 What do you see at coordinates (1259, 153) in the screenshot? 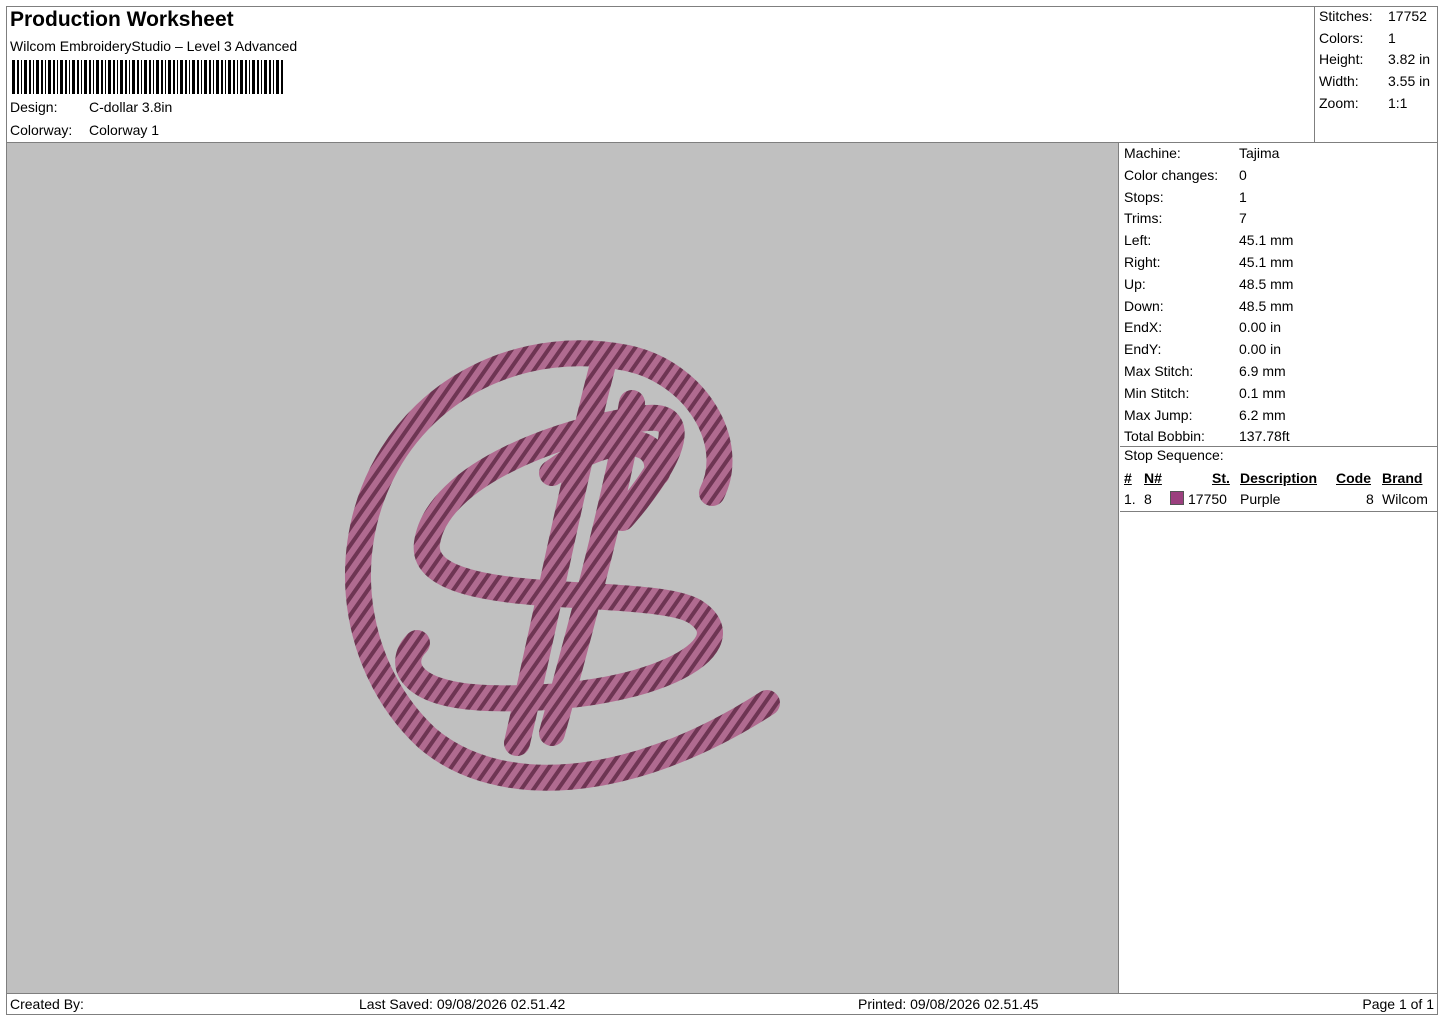
I see `detail-value: Tajima` at bounding box center [1259, 153].